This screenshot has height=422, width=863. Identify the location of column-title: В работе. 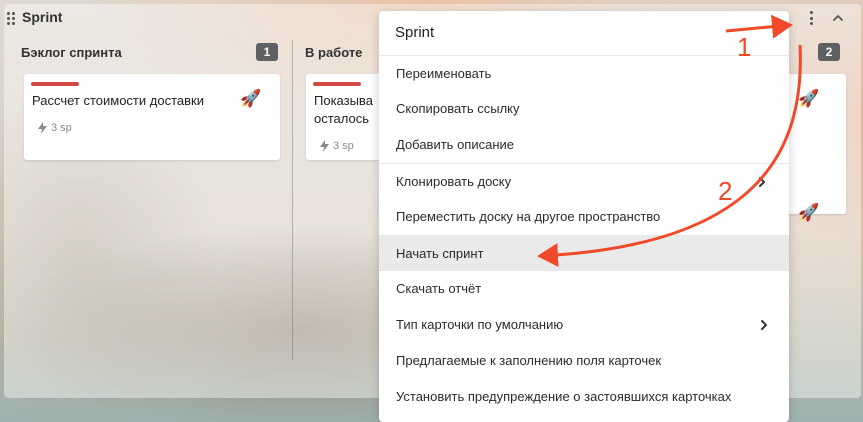
(334, 52).